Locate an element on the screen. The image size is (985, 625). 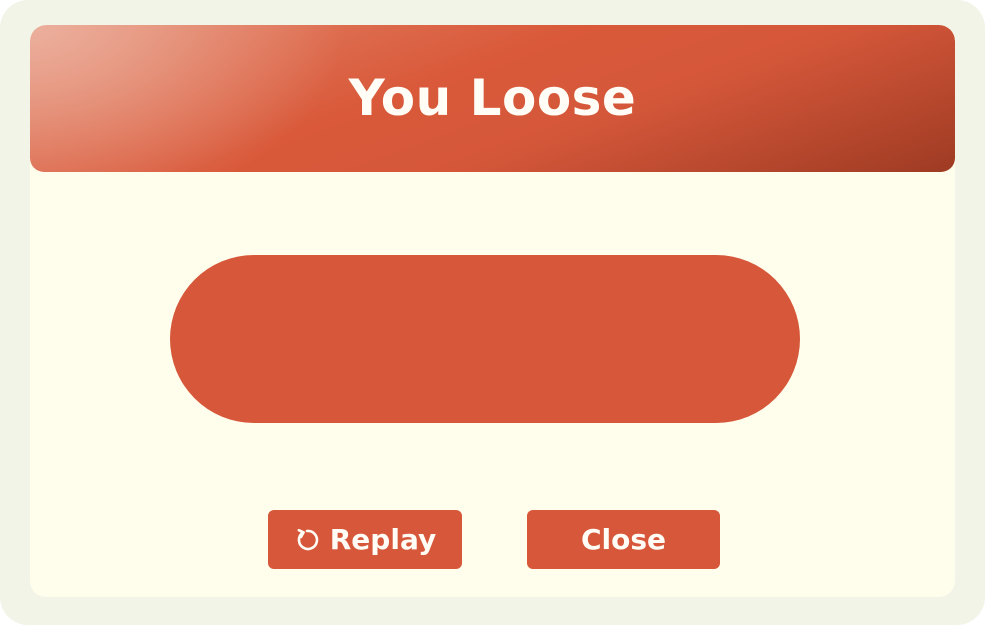
replay-button: Replay is located at coordinates (365, 539).